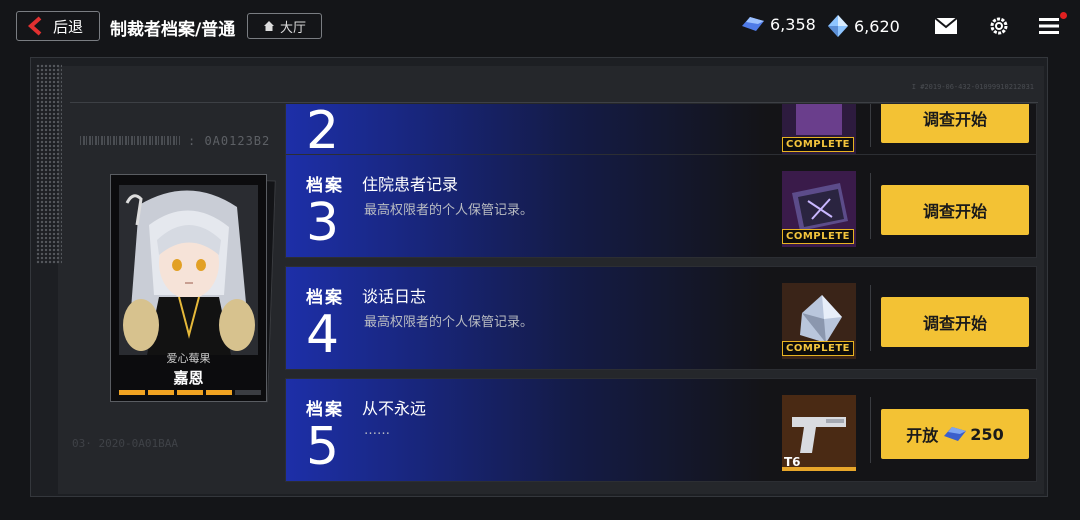  I want to click on menu-button, so click(1052, 25).